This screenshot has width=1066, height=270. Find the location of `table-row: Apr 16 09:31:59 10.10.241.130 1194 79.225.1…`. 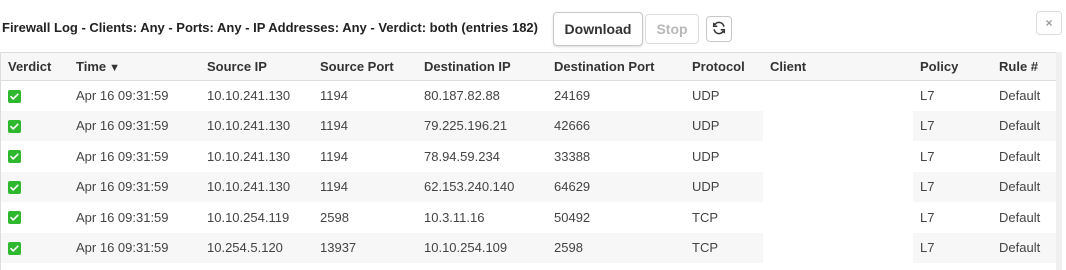

table-row: Apr 16 09:31:59 10.10.241.130 1194 79.225.1… is located at coordinates (531, 125).